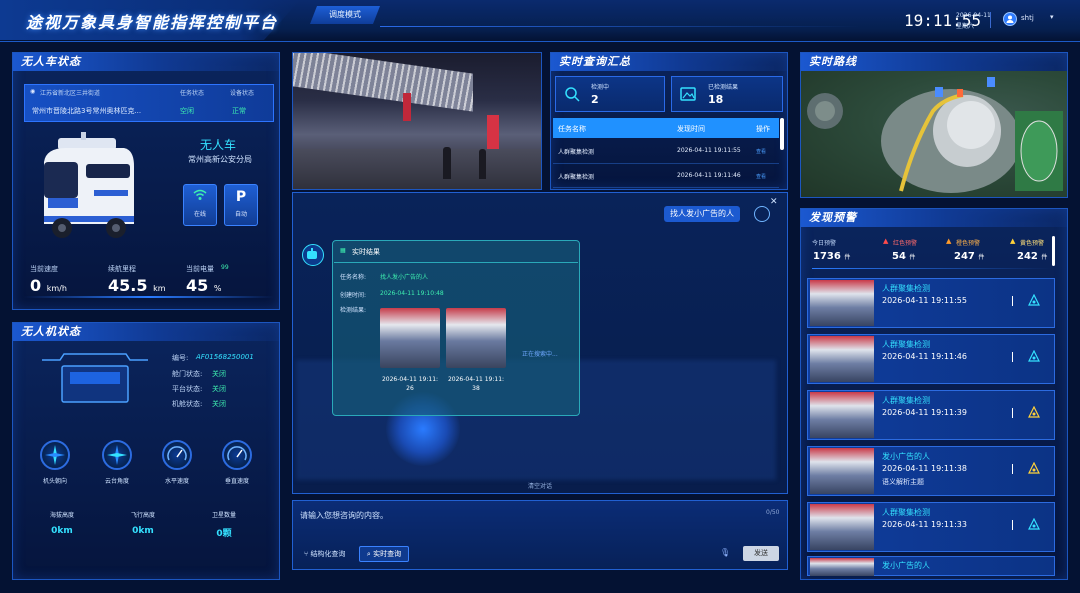 This screenshot has width=1080, height=593. I want to click on row-task-name: 人群聚集检测, so click(576, 152).